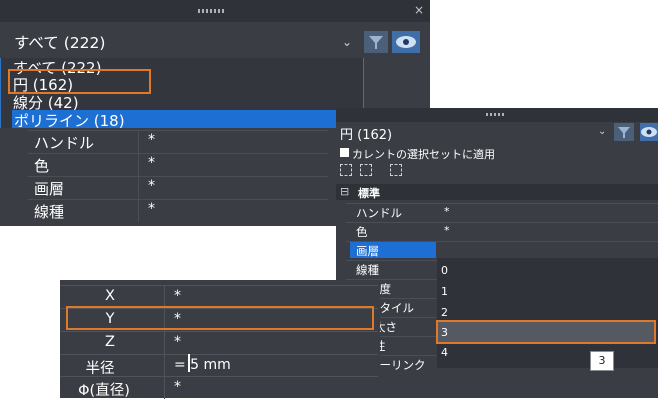 The width and height of the screenshot is (658, 400). Describe the element at coordinates (444, 291) in the screenshot. I see `dropdown-option: 1` at that location.